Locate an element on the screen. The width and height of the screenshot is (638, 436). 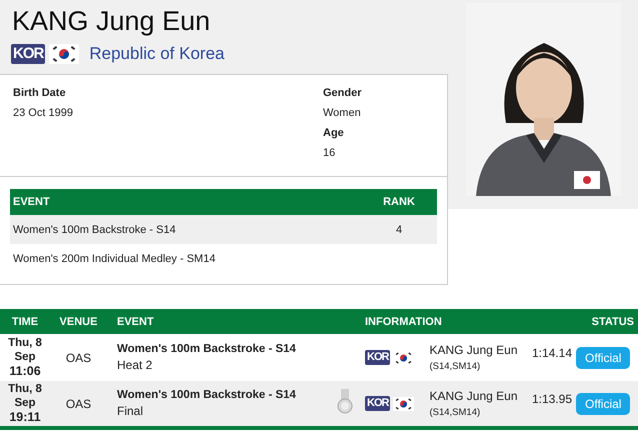
country-name: Republic of Korea is located at coordinates (156, 54).